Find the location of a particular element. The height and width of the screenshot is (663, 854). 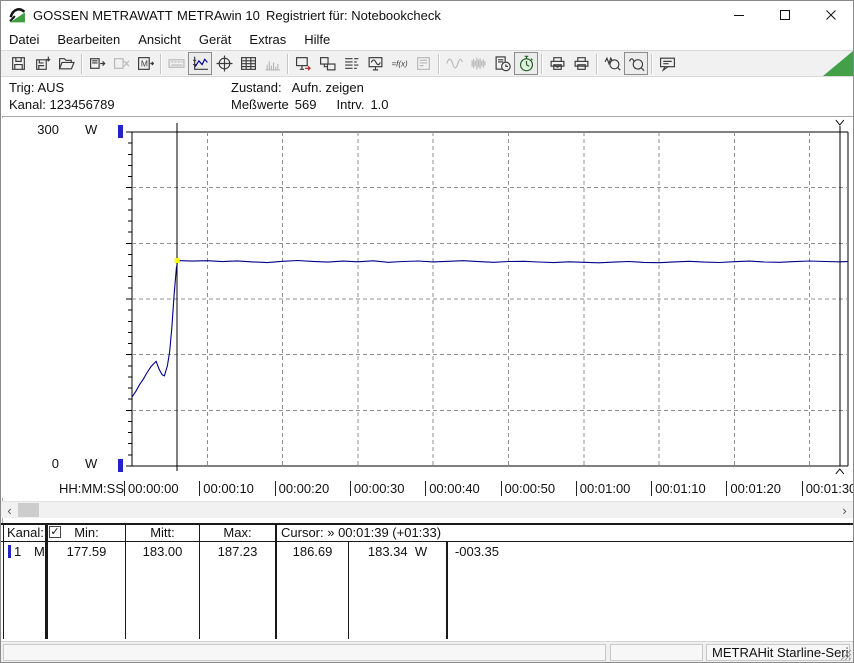

cursor-2-top-handle is located at coordinates (840, 122).